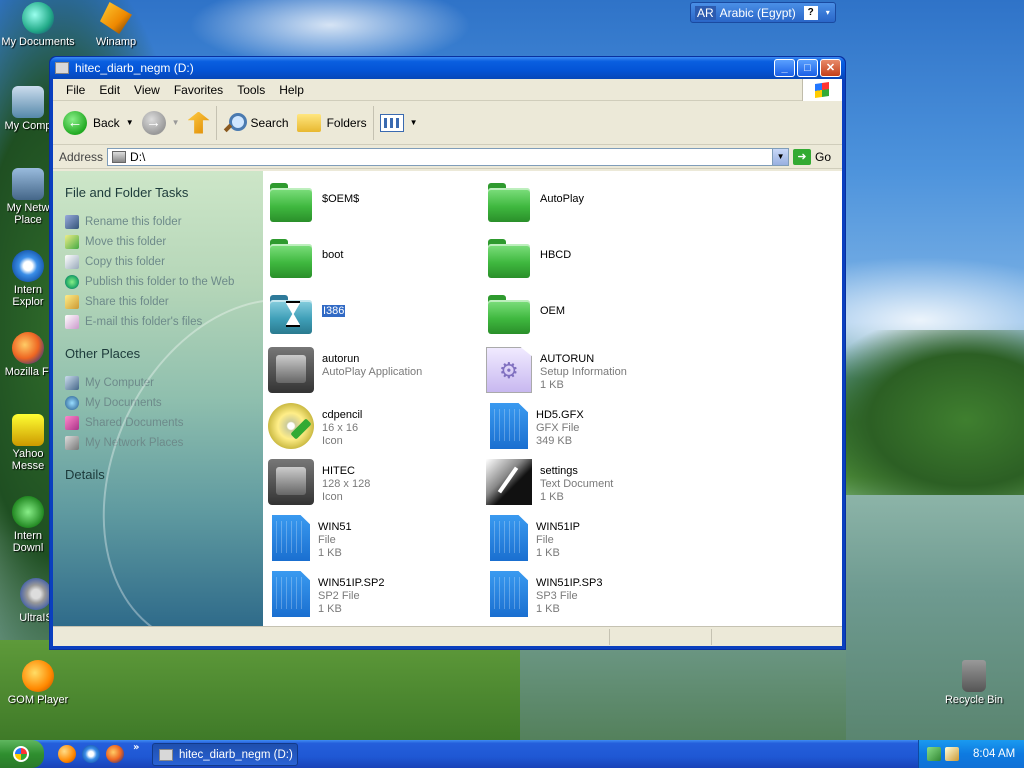  I want to click on file-item: autorun AutoPlay Application, so click(345, 370).